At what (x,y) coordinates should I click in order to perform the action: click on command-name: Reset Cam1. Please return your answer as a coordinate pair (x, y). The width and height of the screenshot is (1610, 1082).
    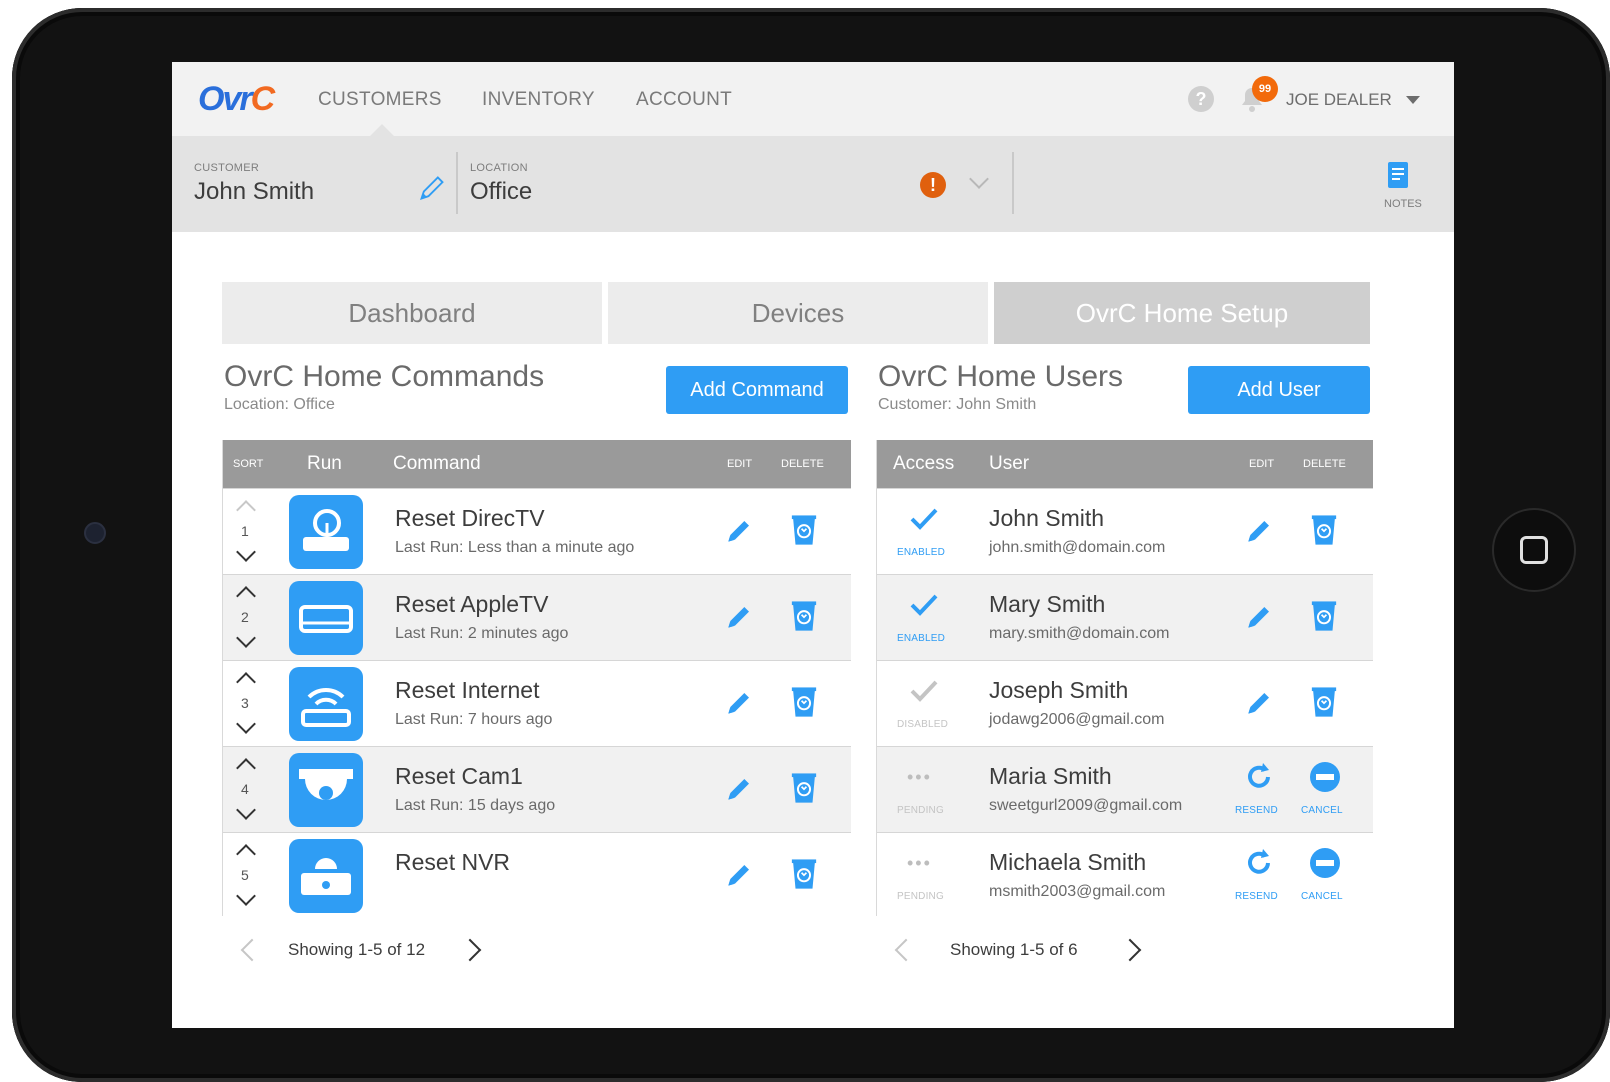
    Looking at the image, I should click on (459, 776).